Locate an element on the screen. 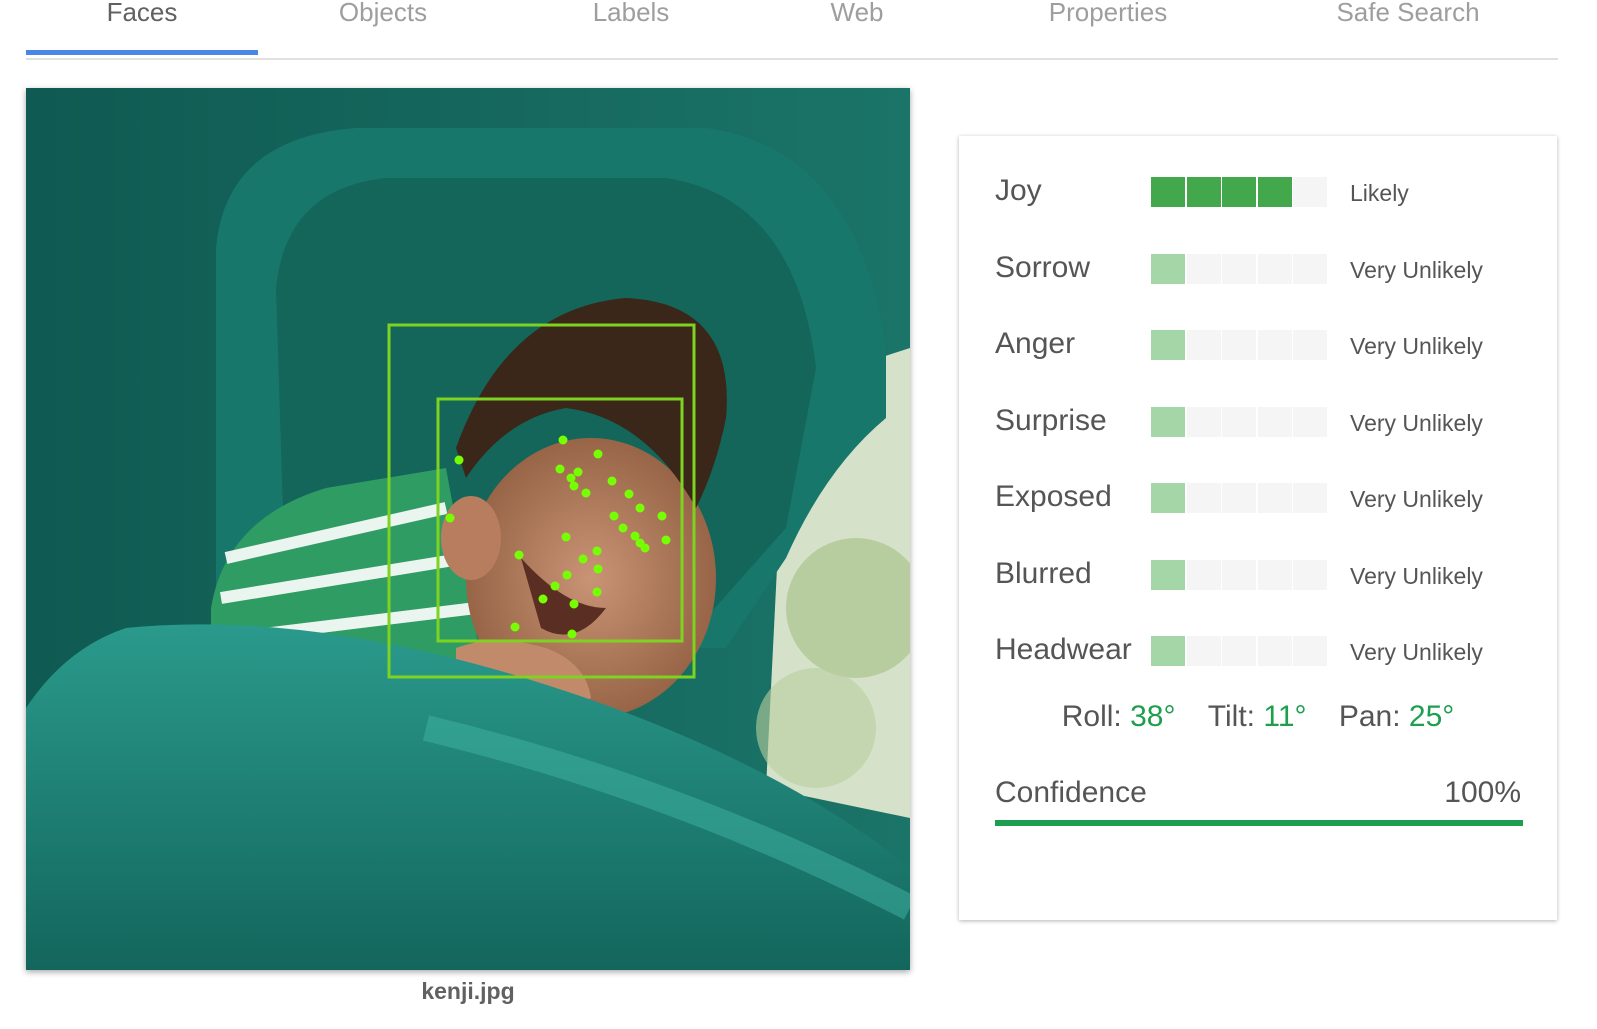 The width and height of the screenshot is (1597, 1029). attribute-label: Sorrow is located at coordinates (1043, 267).